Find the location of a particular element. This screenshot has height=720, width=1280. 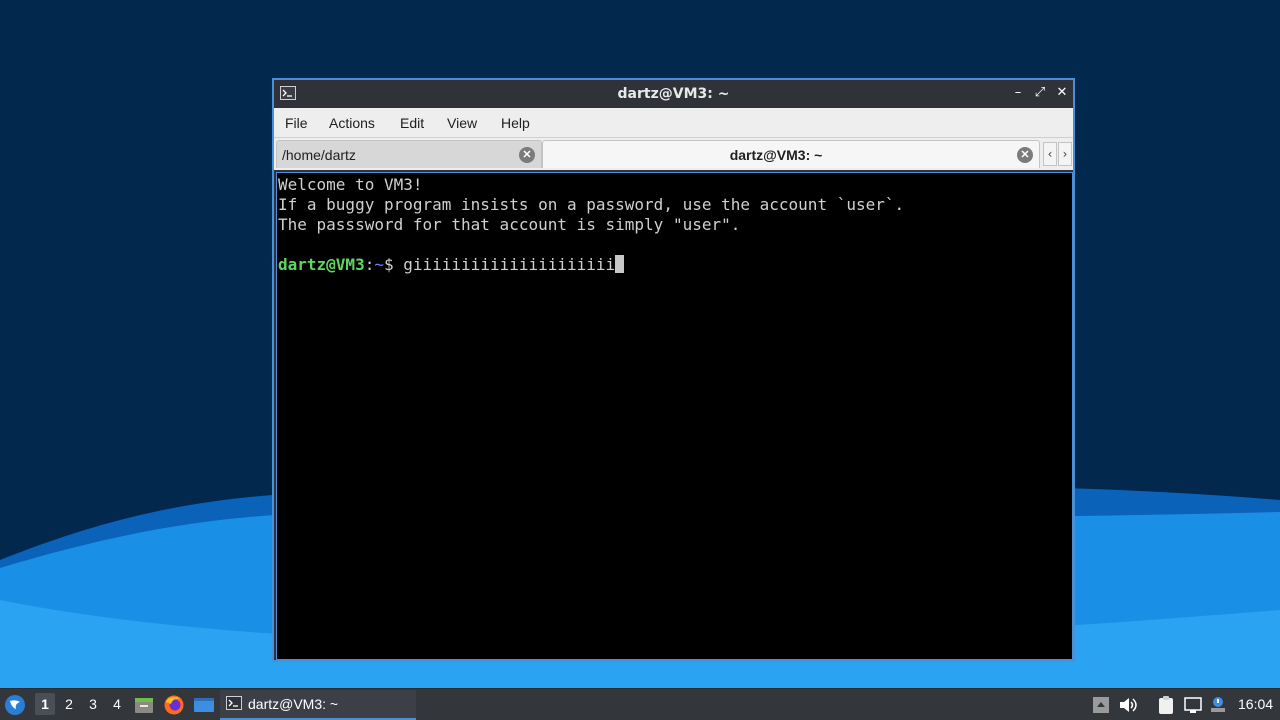

taskbar-item-label: dartz@VM3: ~ is located at coordinates (293, 704).